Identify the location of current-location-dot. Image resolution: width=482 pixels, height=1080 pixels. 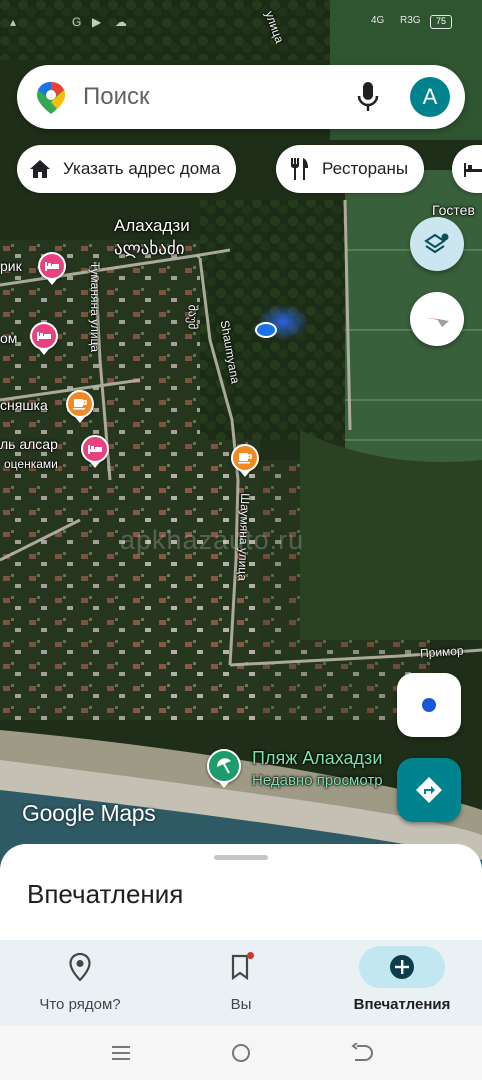
(266, 330).